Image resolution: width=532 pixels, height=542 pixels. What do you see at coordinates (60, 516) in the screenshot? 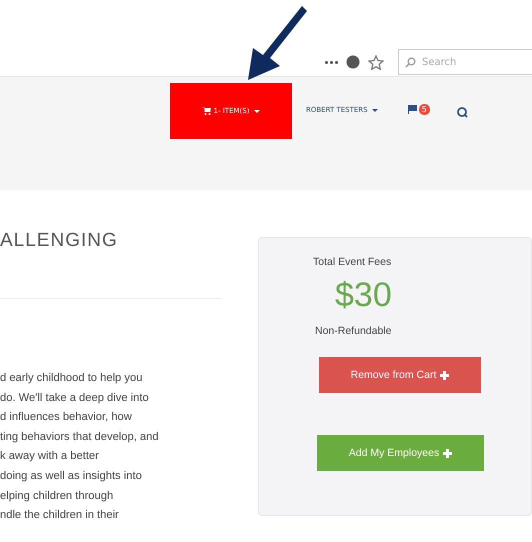
I see `description-text: ndle the children in their` at bounding box center [60, 516].